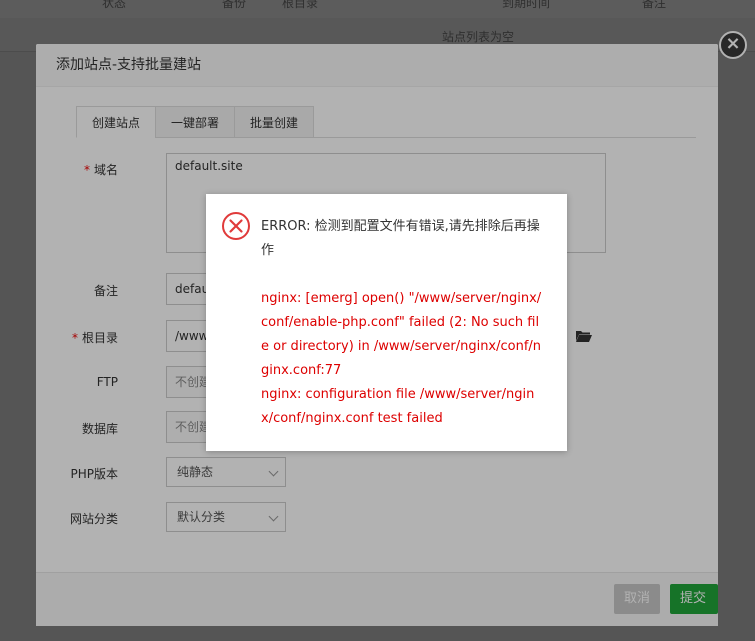  What do you see at coordinates (236, 226) in the screenshot?
I see `error-circle-x-icon` at bounding box center [236, 226].